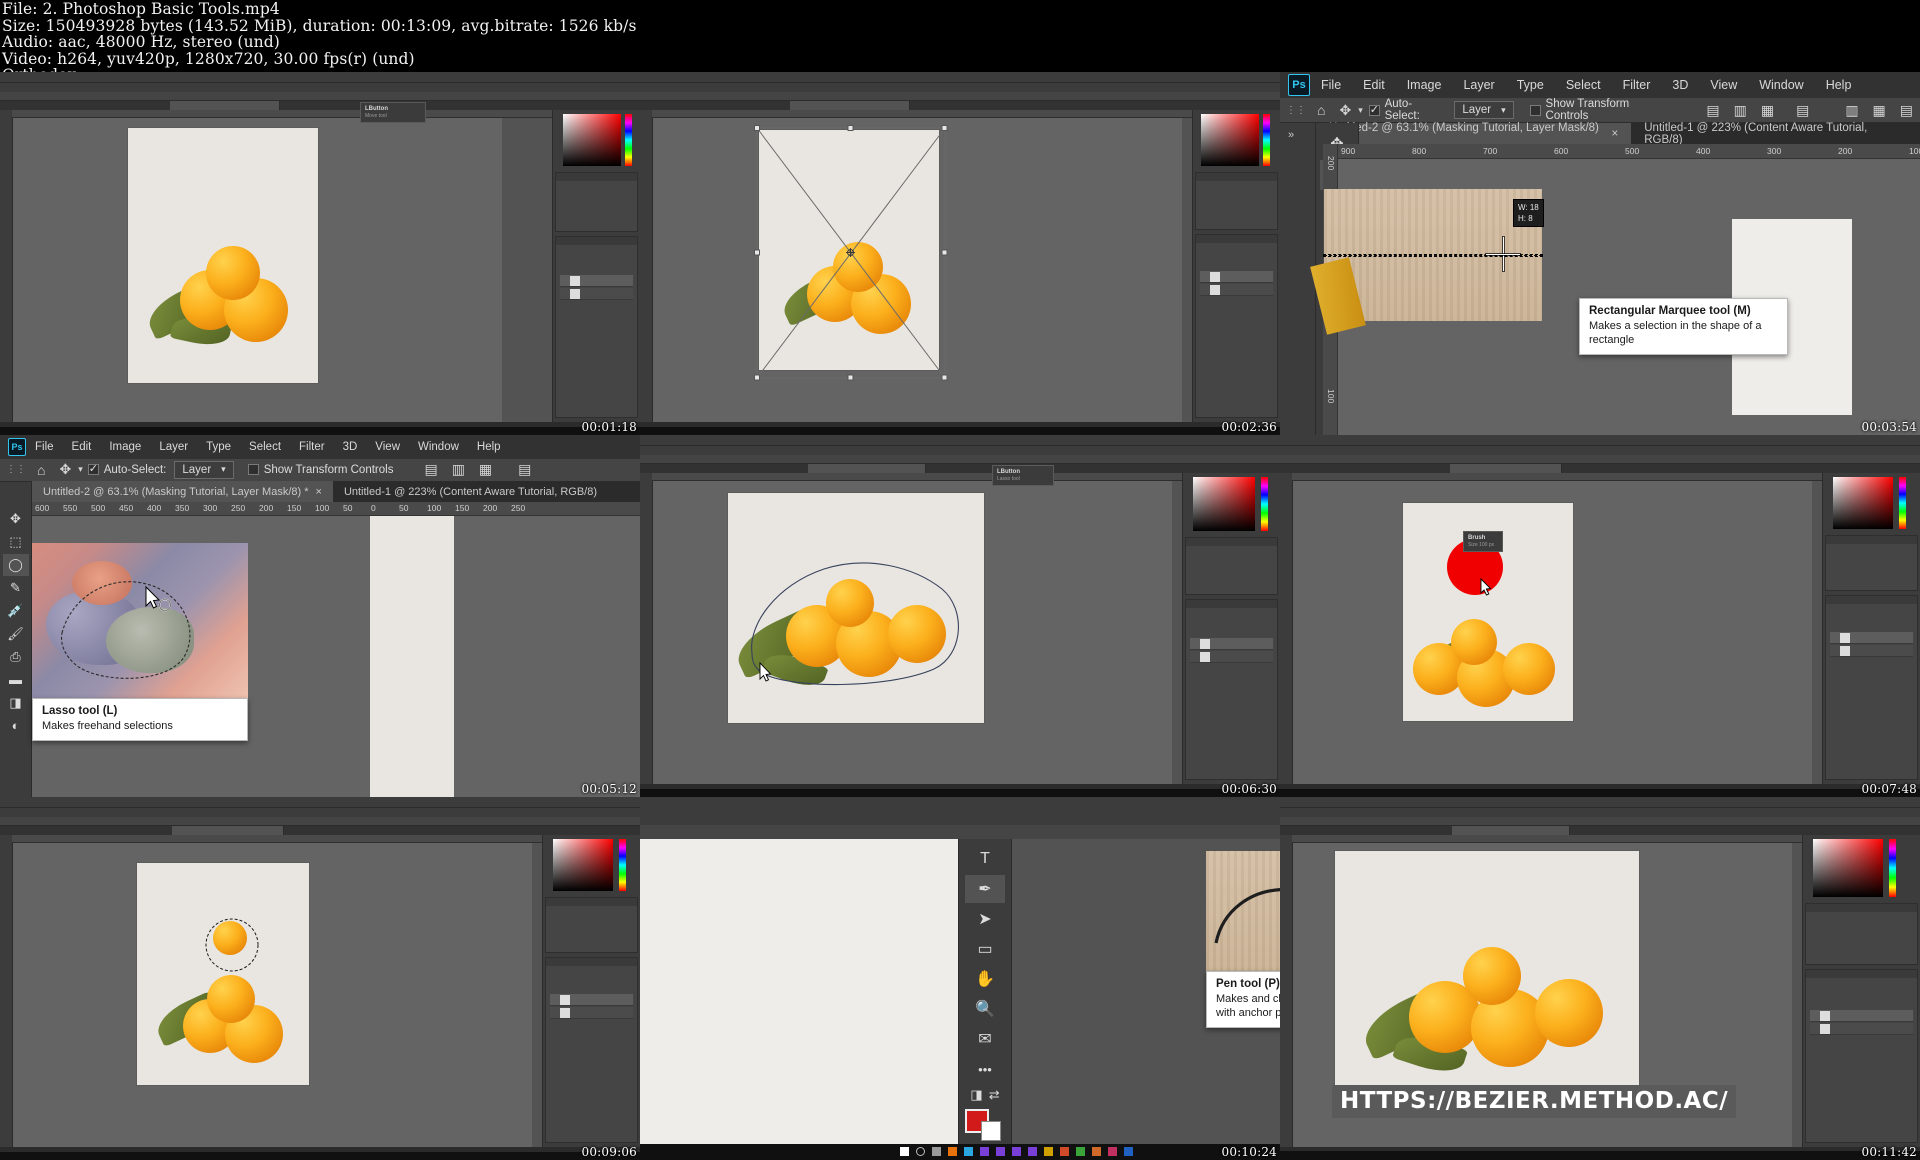 This screenshot has width=1920, height=1160. I want to click on tools-panel: ✥ ⬚ ◯ ✎ 💉 🖌 ⎙ ▬ ◨ ◐, so click(16, 649).